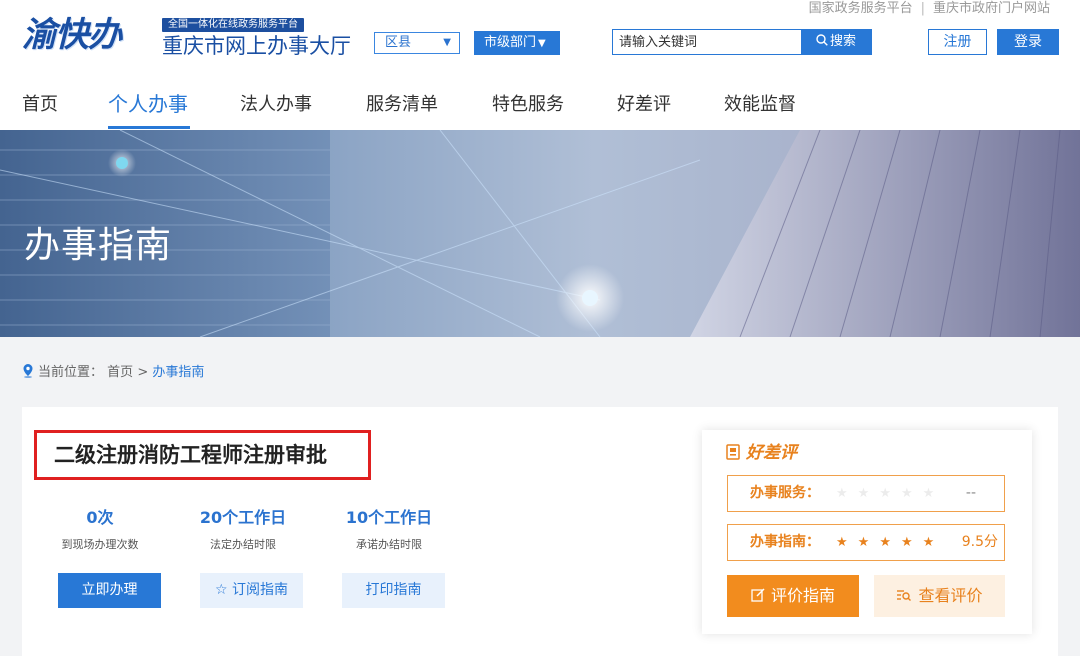 This screenshot has height=656, width=1080. Describe the element at coordinates (393, 590) in the screenshot. I see `print-guide-button: 打印指南` at that location.